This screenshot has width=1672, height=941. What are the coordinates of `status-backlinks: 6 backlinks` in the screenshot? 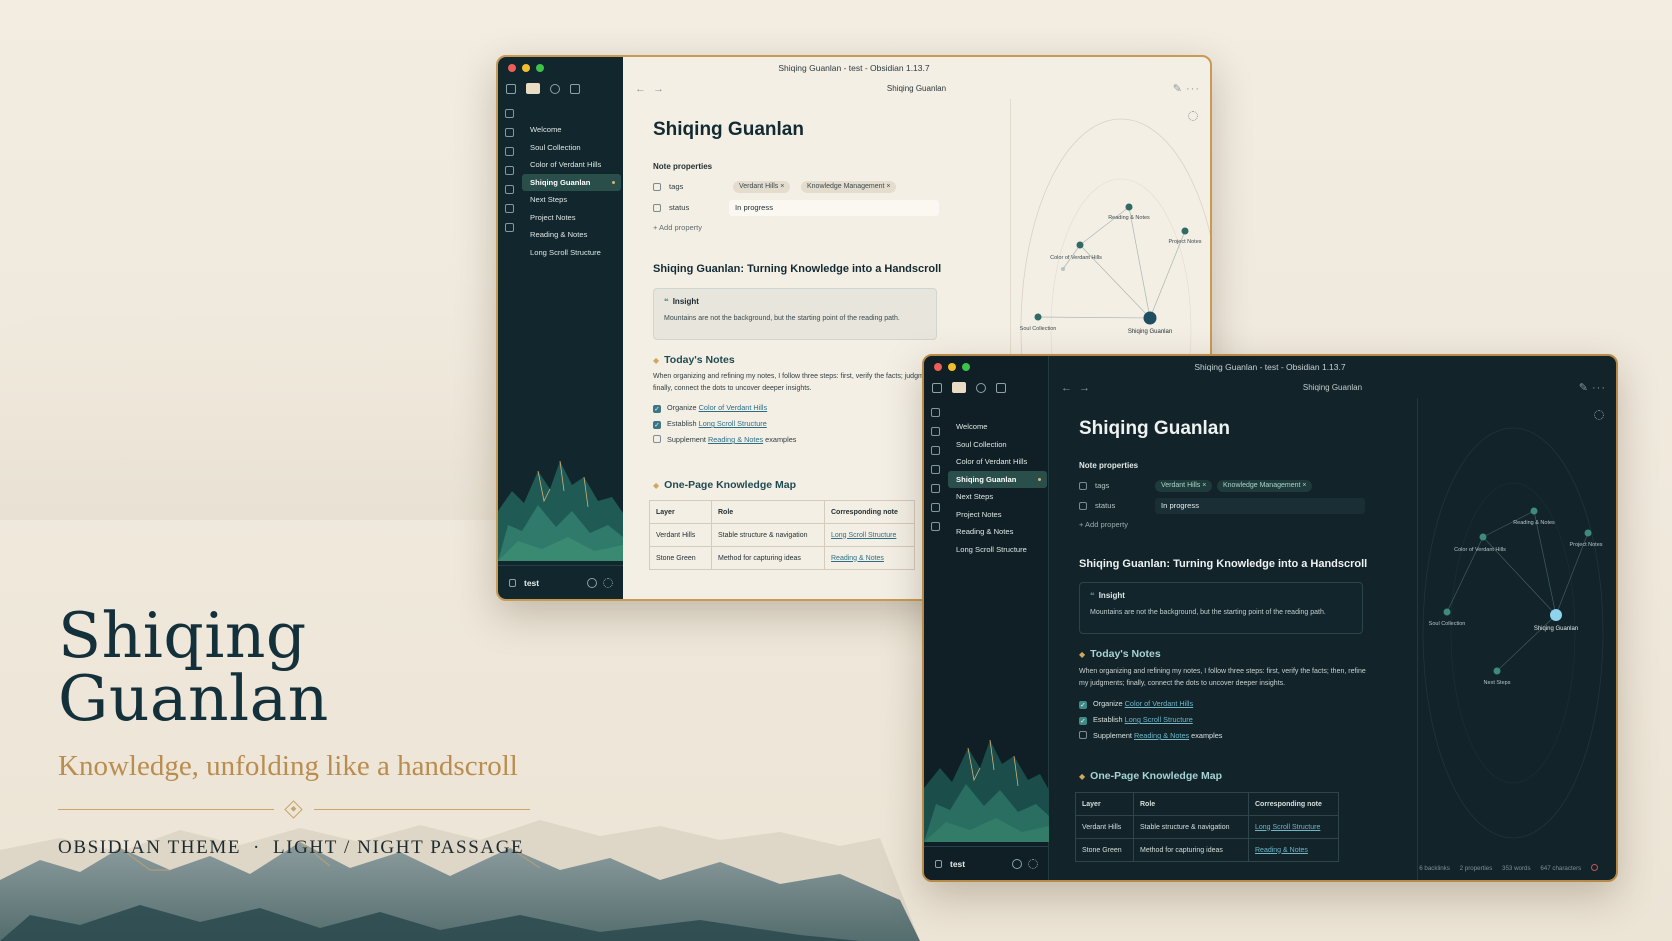 It's located at (1434, 868).